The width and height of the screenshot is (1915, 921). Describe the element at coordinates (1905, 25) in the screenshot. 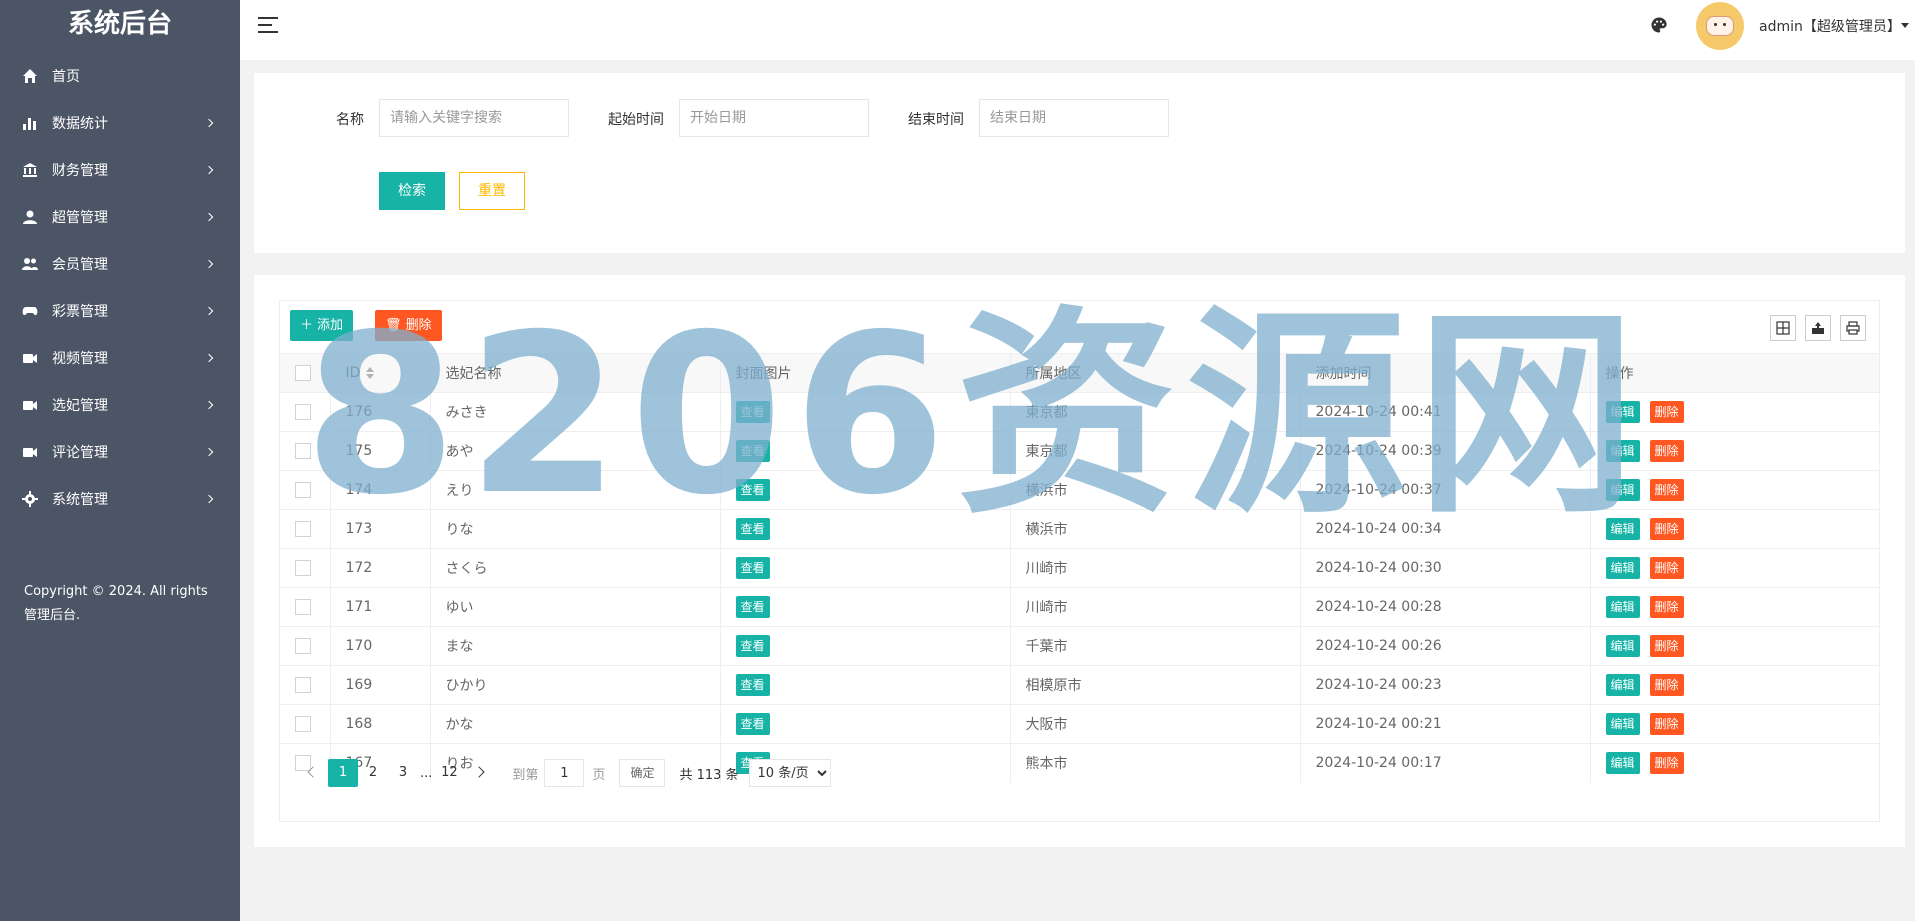

I see `chevron-down-icon` at that location.